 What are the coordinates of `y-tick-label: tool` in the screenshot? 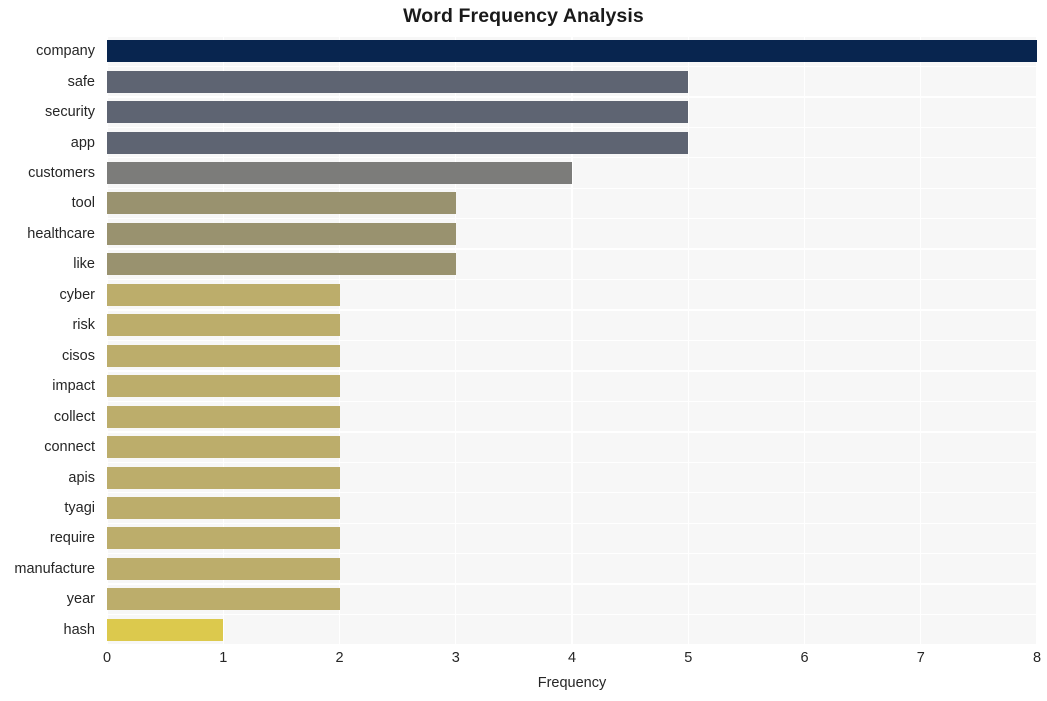 It's located at (83, 203).